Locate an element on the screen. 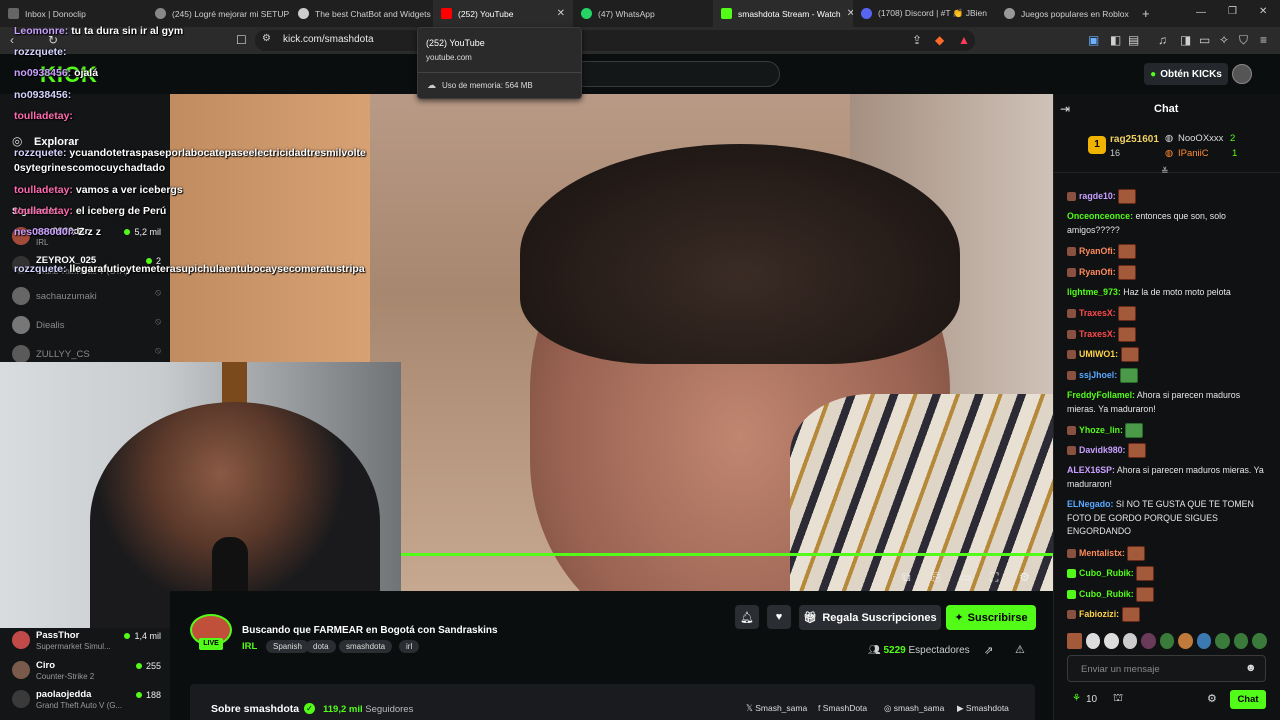  chat-settings-icon: ⚙ is located at coordinates (1212, 698).